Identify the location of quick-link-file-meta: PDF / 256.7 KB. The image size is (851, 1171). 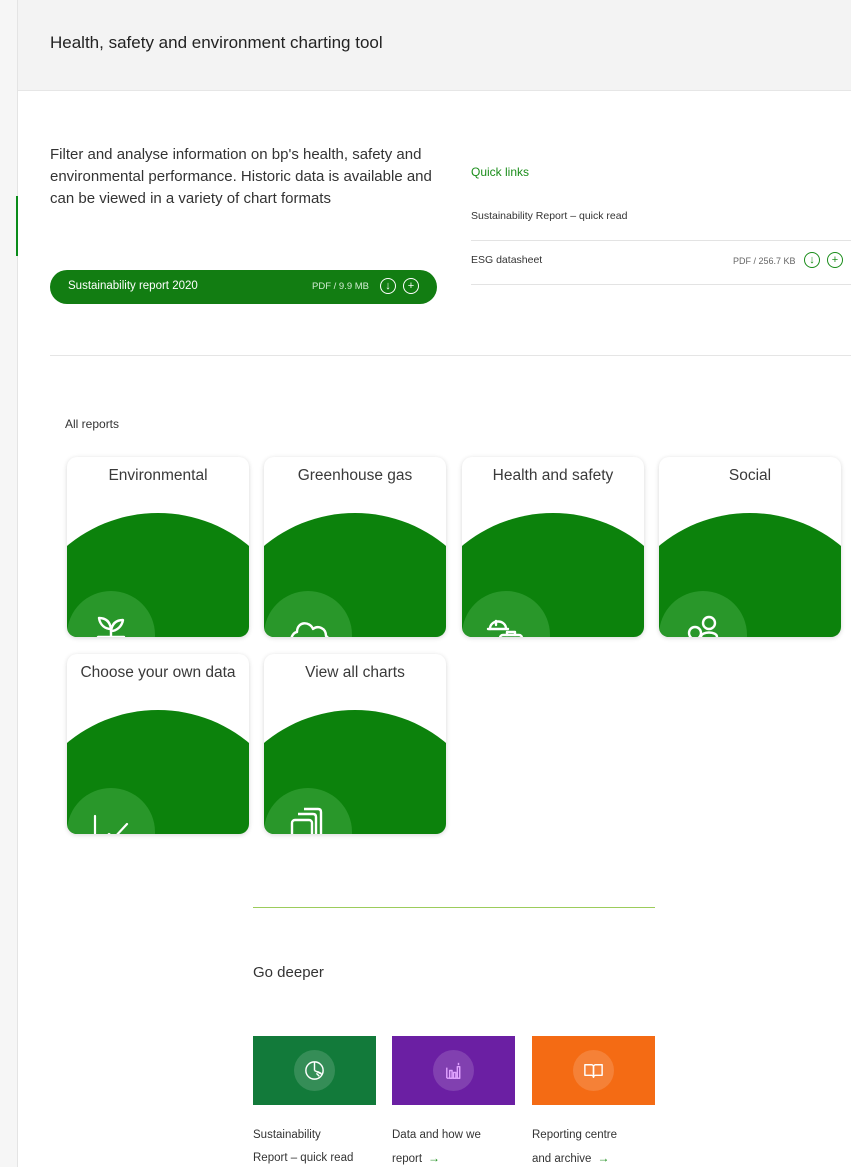
(764, 261).